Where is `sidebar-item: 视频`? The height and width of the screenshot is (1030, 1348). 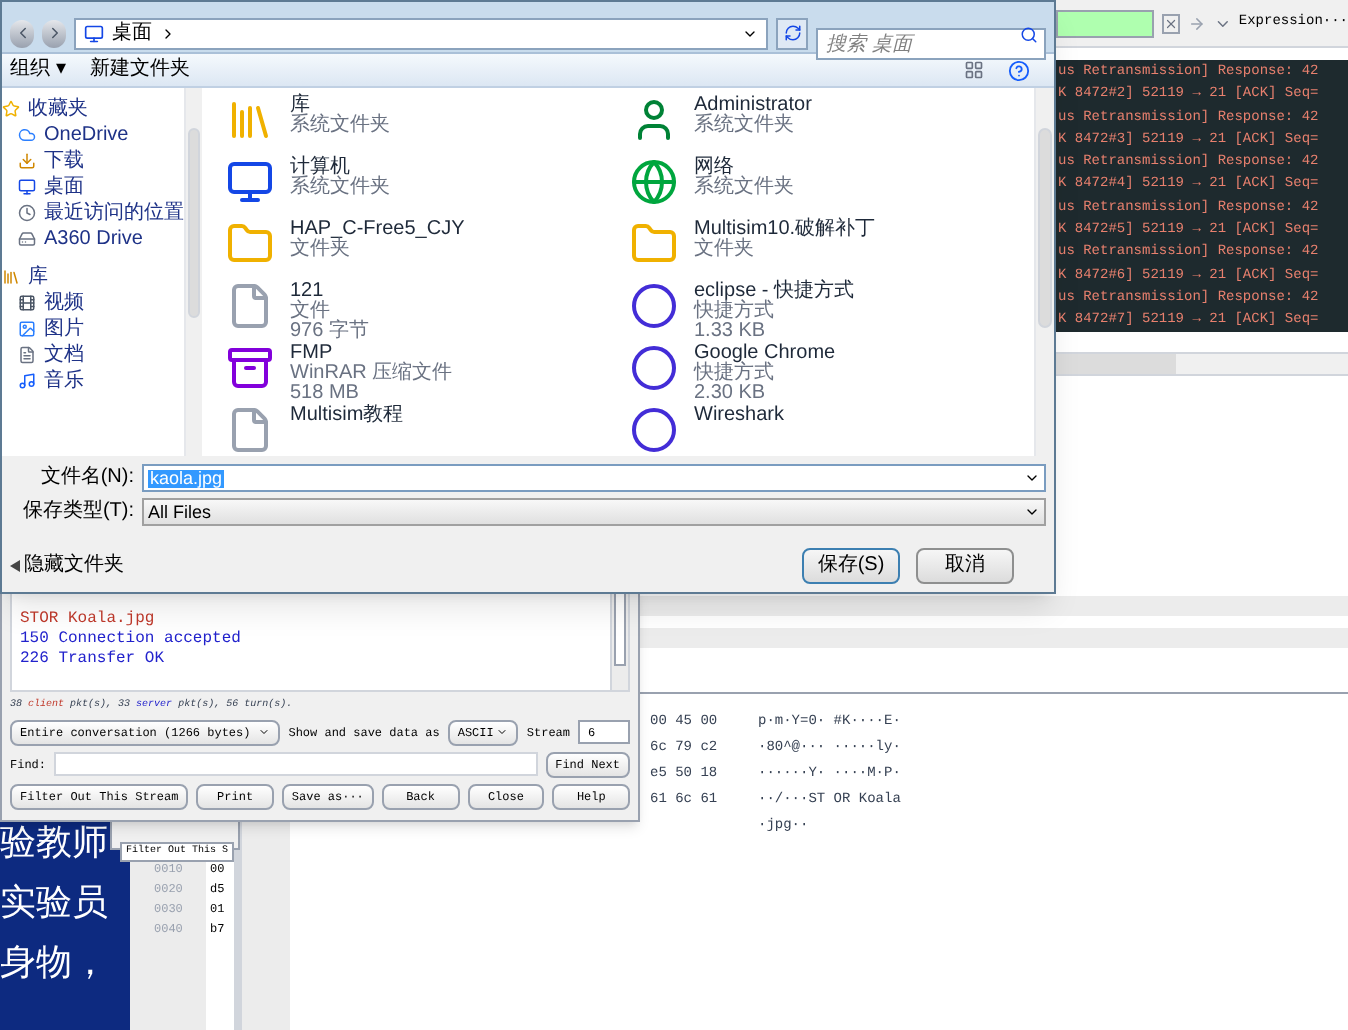 sidebar-item: 视频 is located at coordinates (101, 303).